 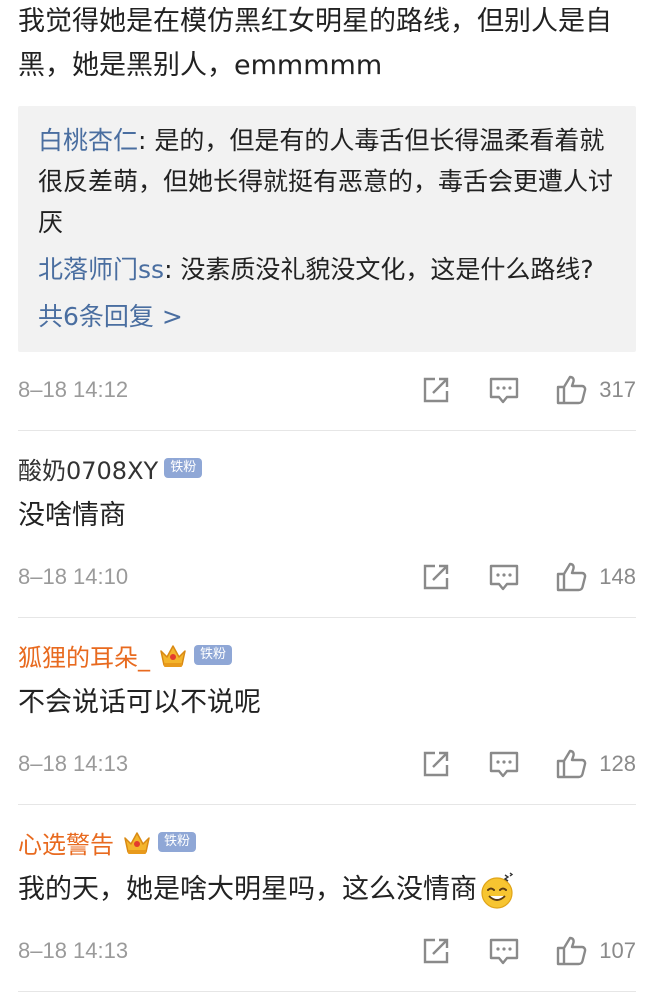 I want to click on reply-item: 北落师门ss: 没素质没礼貌没文化，这是什么路线?, so click(x=327, y=269).